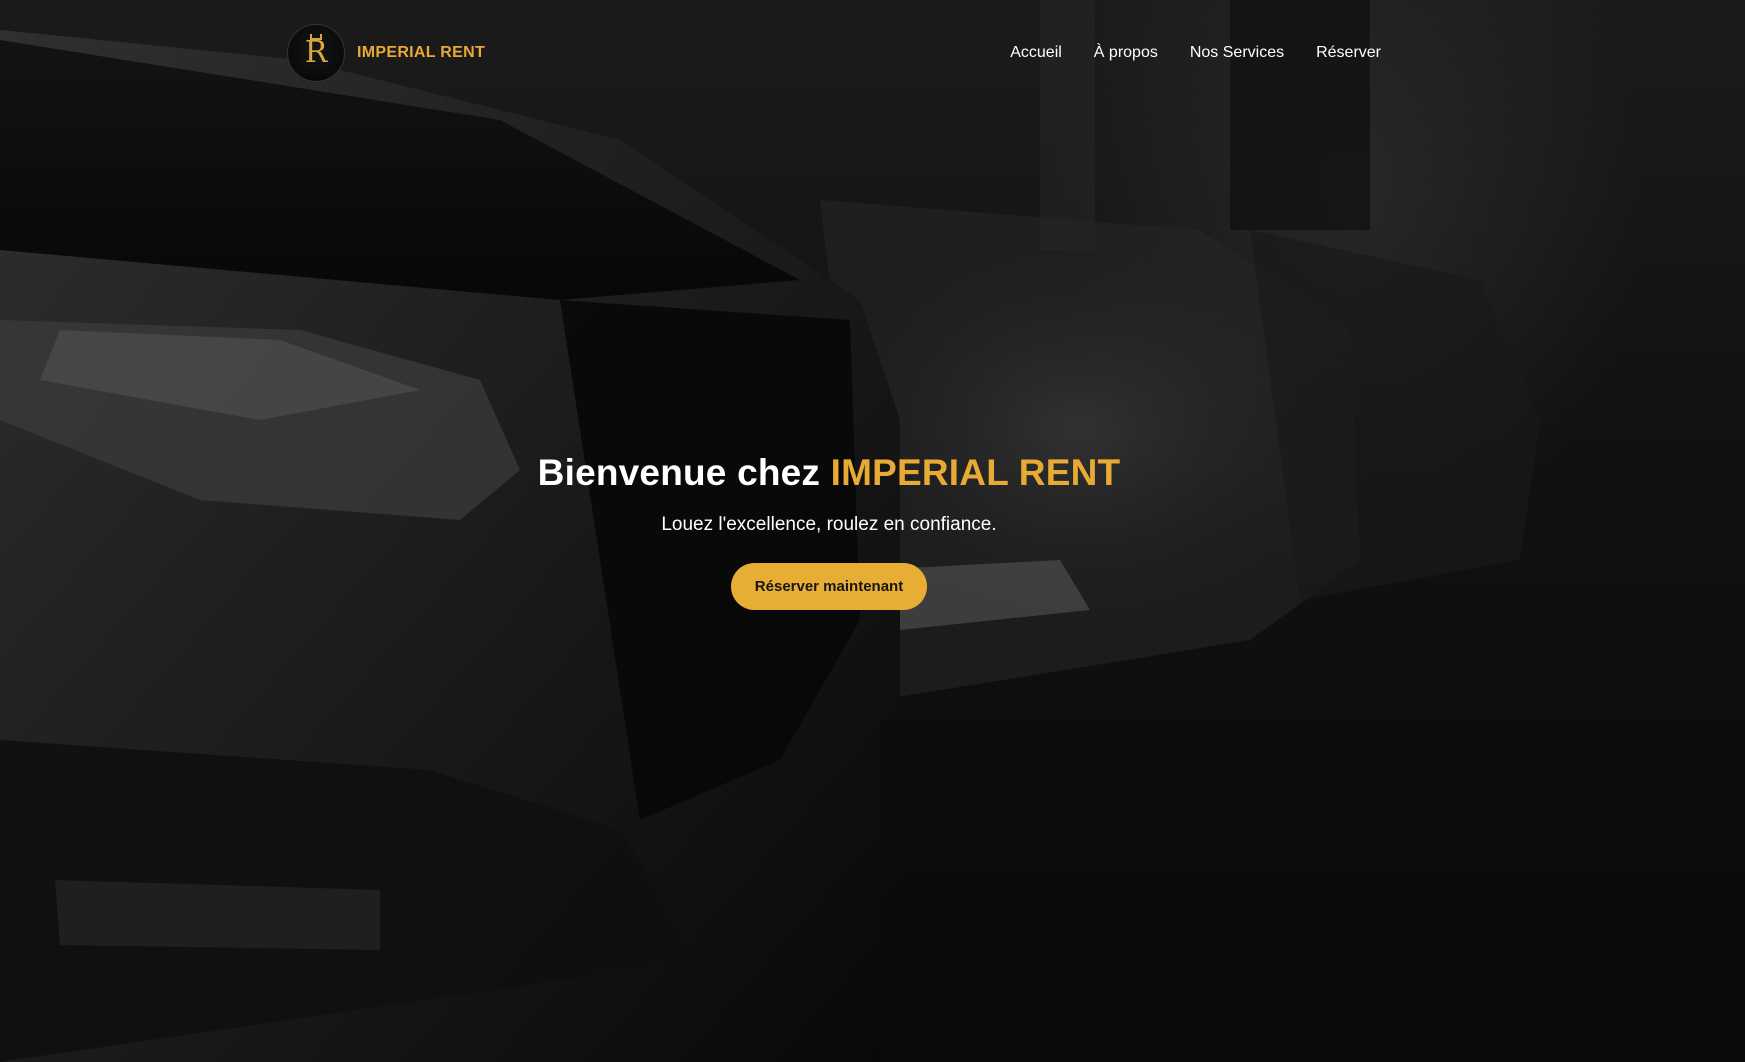 Image resolution: width=1745 pixels, height=1062 pixels. Describe the element at coordinates (421, 53) in the screenshot. I see `brand-name: IMPERIAL RENT` at that location.